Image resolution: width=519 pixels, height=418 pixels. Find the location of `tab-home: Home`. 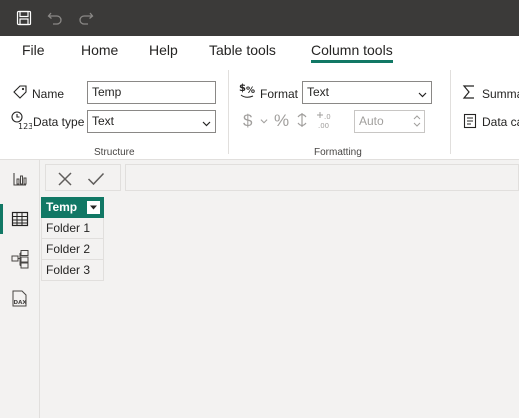

tab-home: Home is located at coordinates (99, 50).